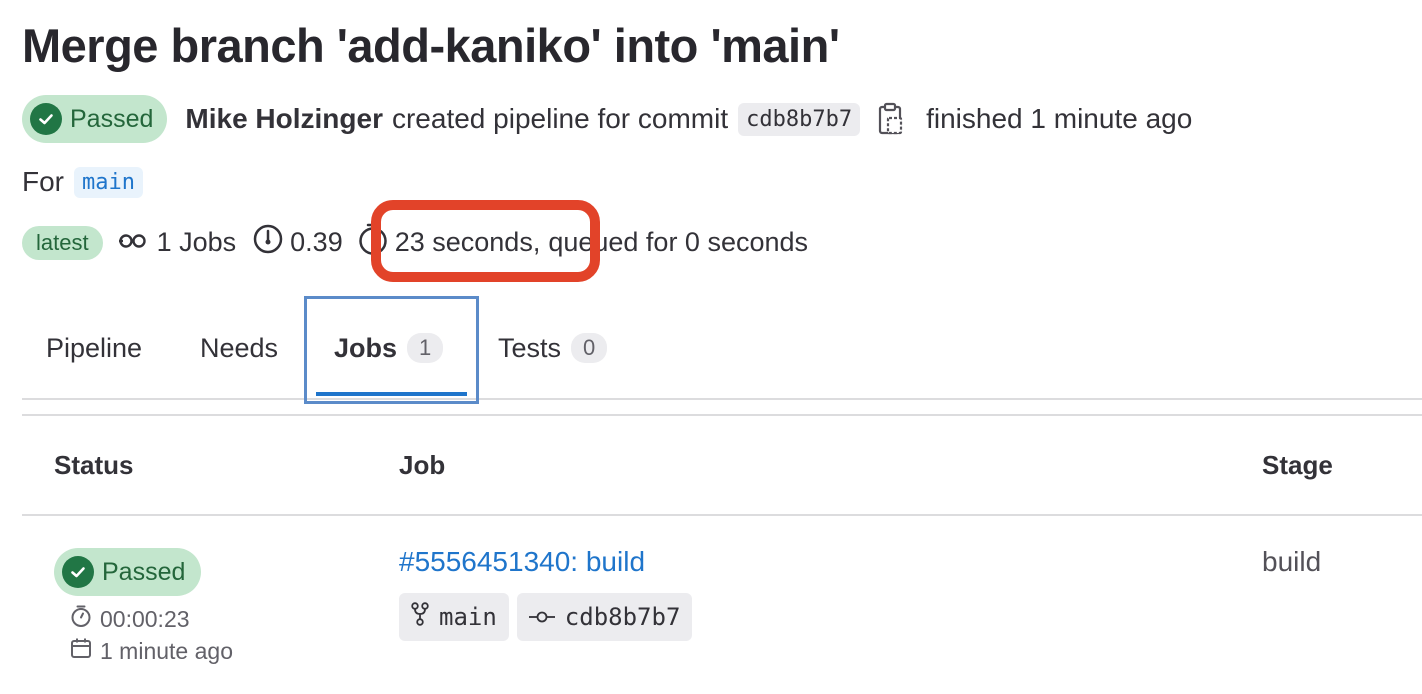  I want to click on latest-badge: latest, so click(62, 242).